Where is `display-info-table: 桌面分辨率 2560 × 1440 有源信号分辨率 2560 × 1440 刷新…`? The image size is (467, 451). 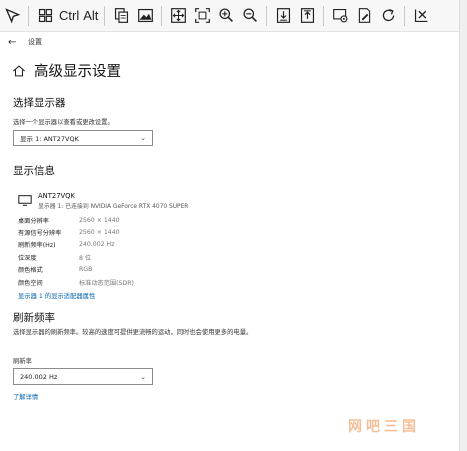
display-info-table: 桌面分辨率 2560 × 1440 有源信号分辨率 2560 × 1440 刷新… is located at coordinates (76, 251).